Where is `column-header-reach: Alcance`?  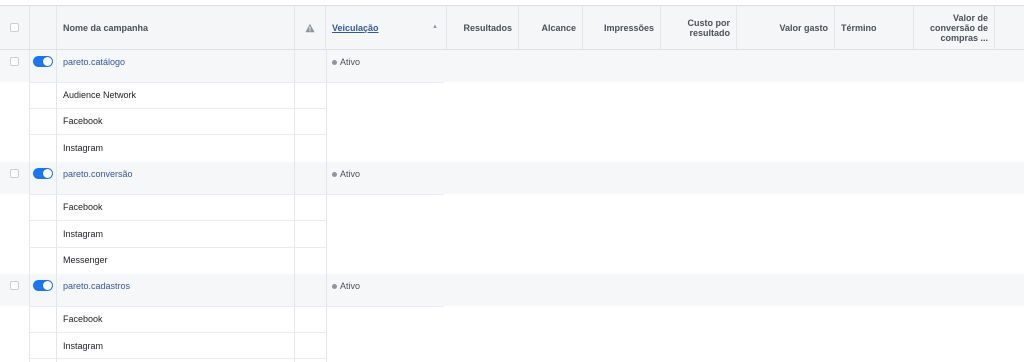 column-header-reach: Alcance is located at coordinates (551, 27).